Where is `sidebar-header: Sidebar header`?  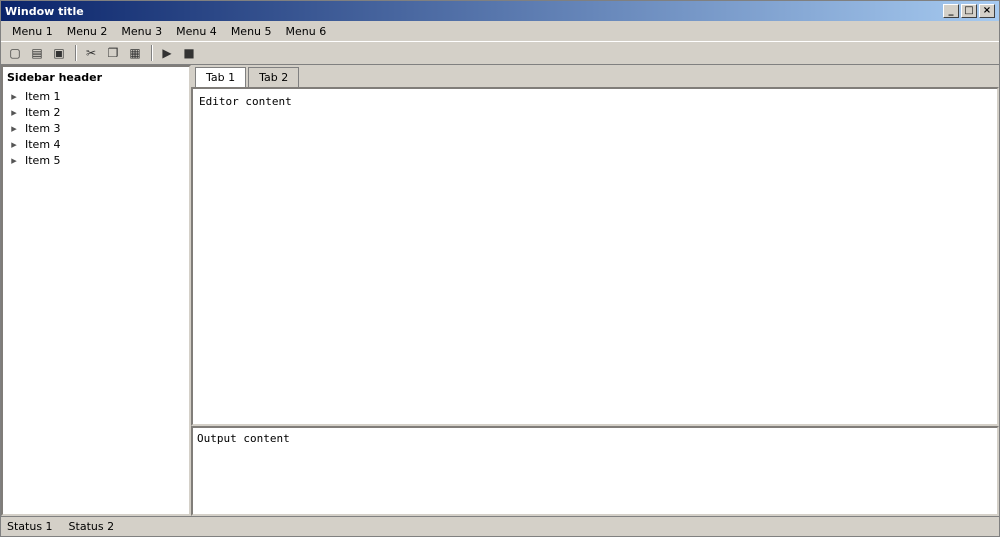
sidebar-header: Sidebar header is located at coordinates (55, 77).